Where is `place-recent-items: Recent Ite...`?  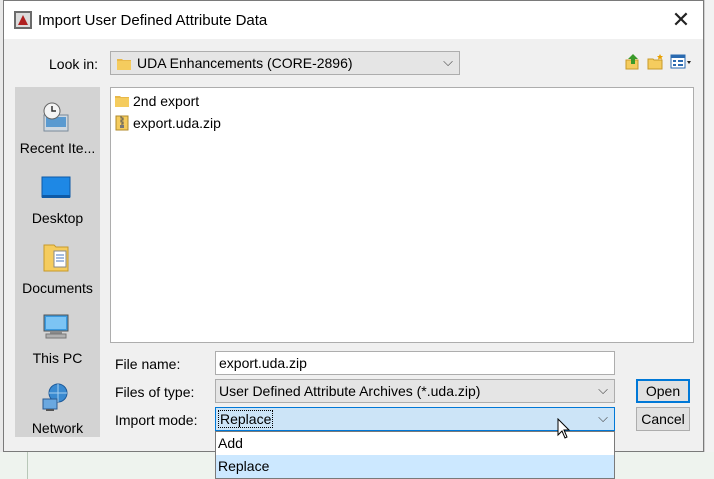
place-recent-items: Recent Ite... is located at coordinates (57, 127).